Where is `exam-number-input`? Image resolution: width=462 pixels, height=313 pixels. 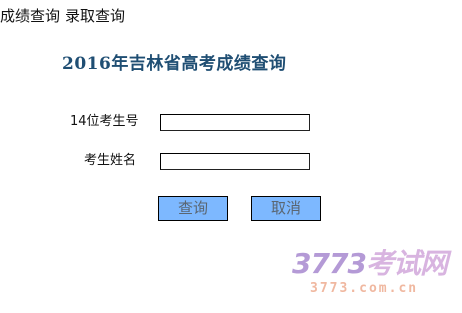
exam-number-input is located at coordinates (235, 122).